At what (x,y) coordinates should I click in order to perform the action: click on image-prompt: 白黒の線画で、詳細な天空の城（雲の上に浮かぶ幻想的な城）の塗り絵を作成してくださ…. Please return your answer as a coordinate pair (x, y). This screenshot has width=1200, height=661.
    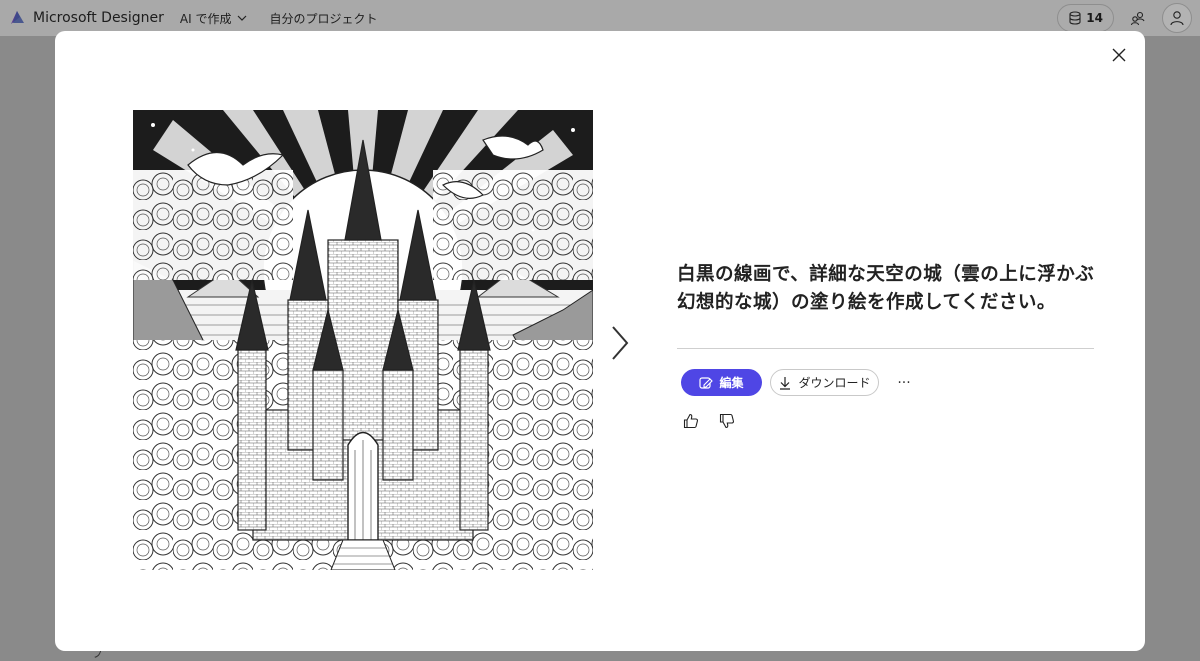
    Looking at the image, I should click on (886, 288).